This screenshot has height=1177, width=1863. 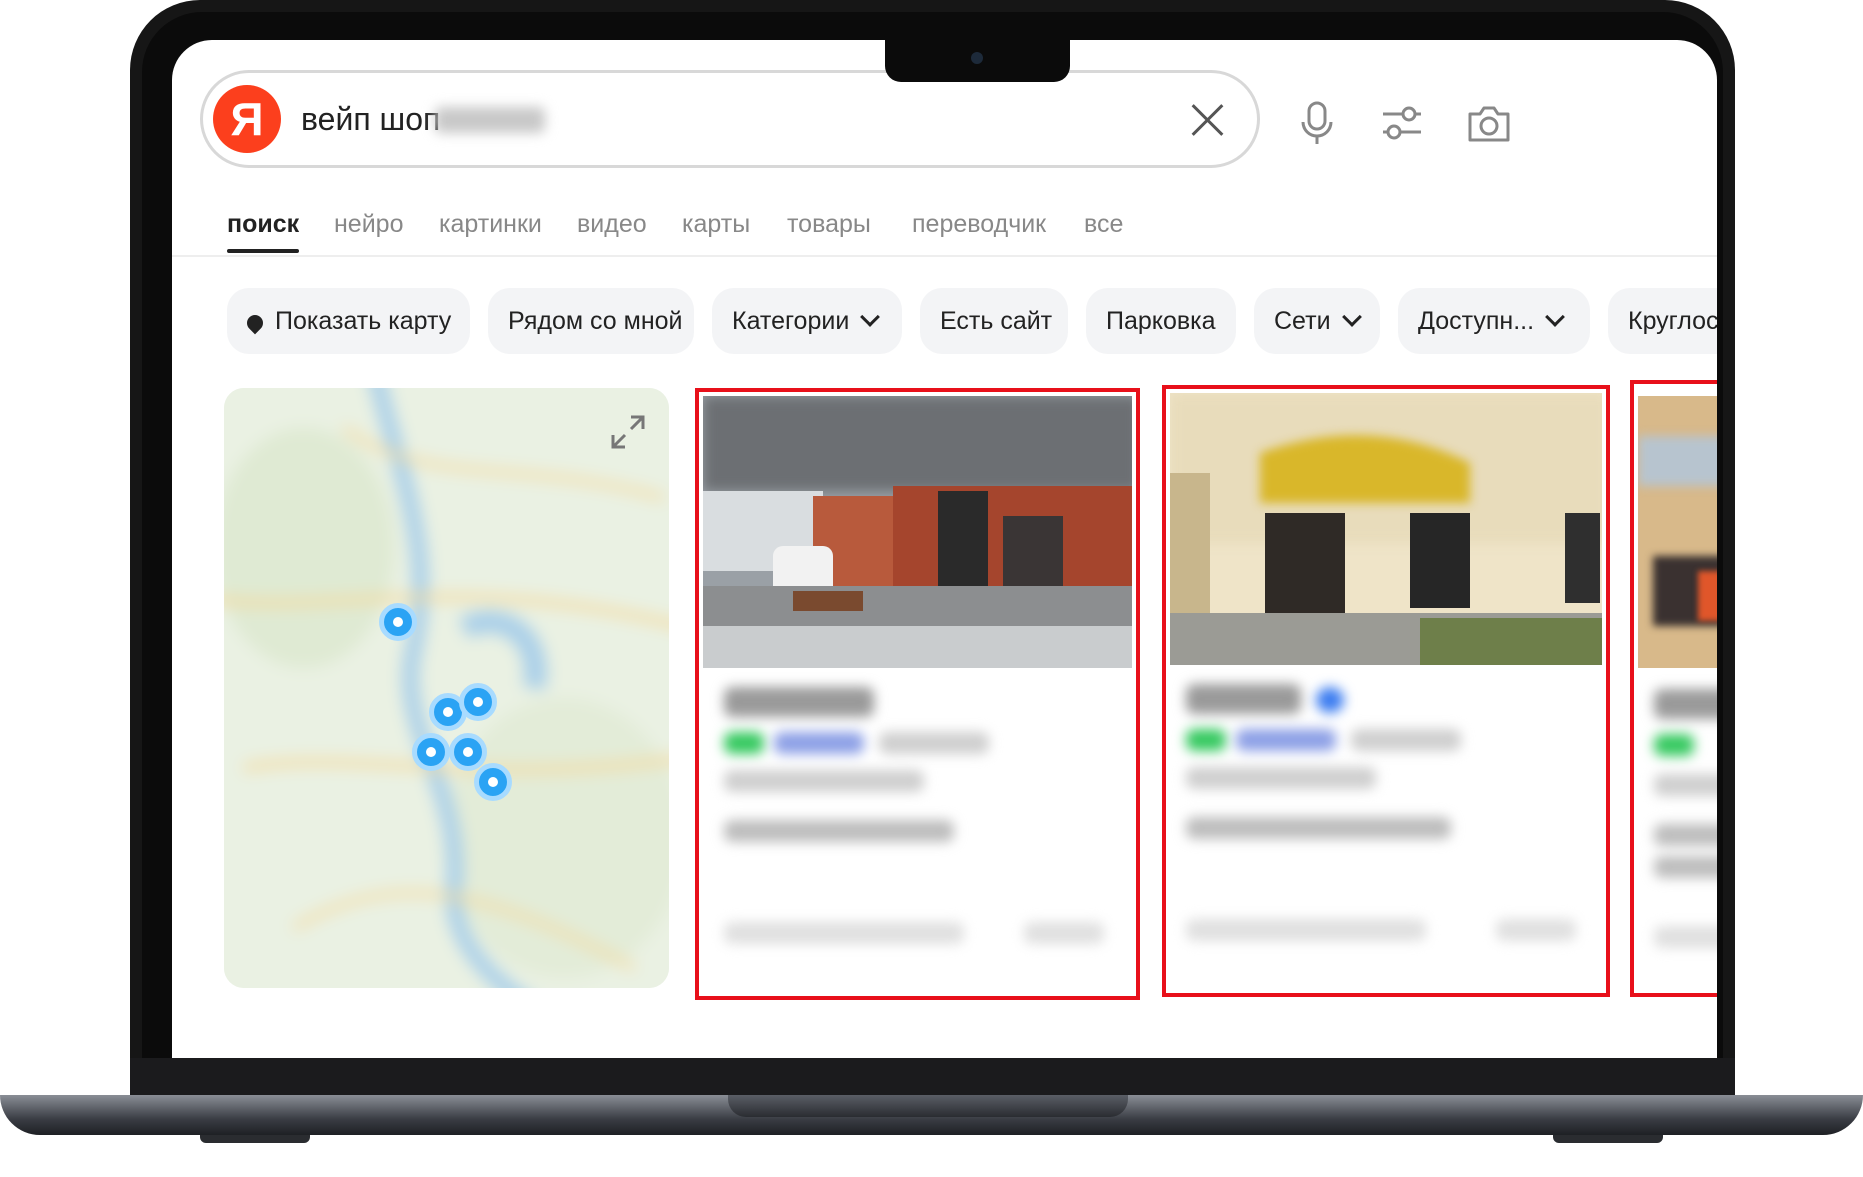 What do you see at coordinates (628, 432) in the screenshot?
I see `expand-map-icon` at bounding box center [628, 432].